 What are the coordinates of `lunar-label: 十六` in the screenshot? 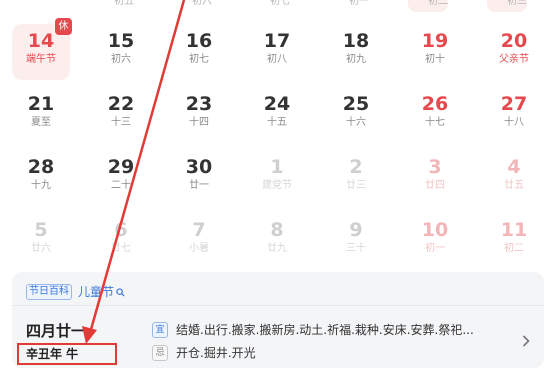 It's located at (356, 122).